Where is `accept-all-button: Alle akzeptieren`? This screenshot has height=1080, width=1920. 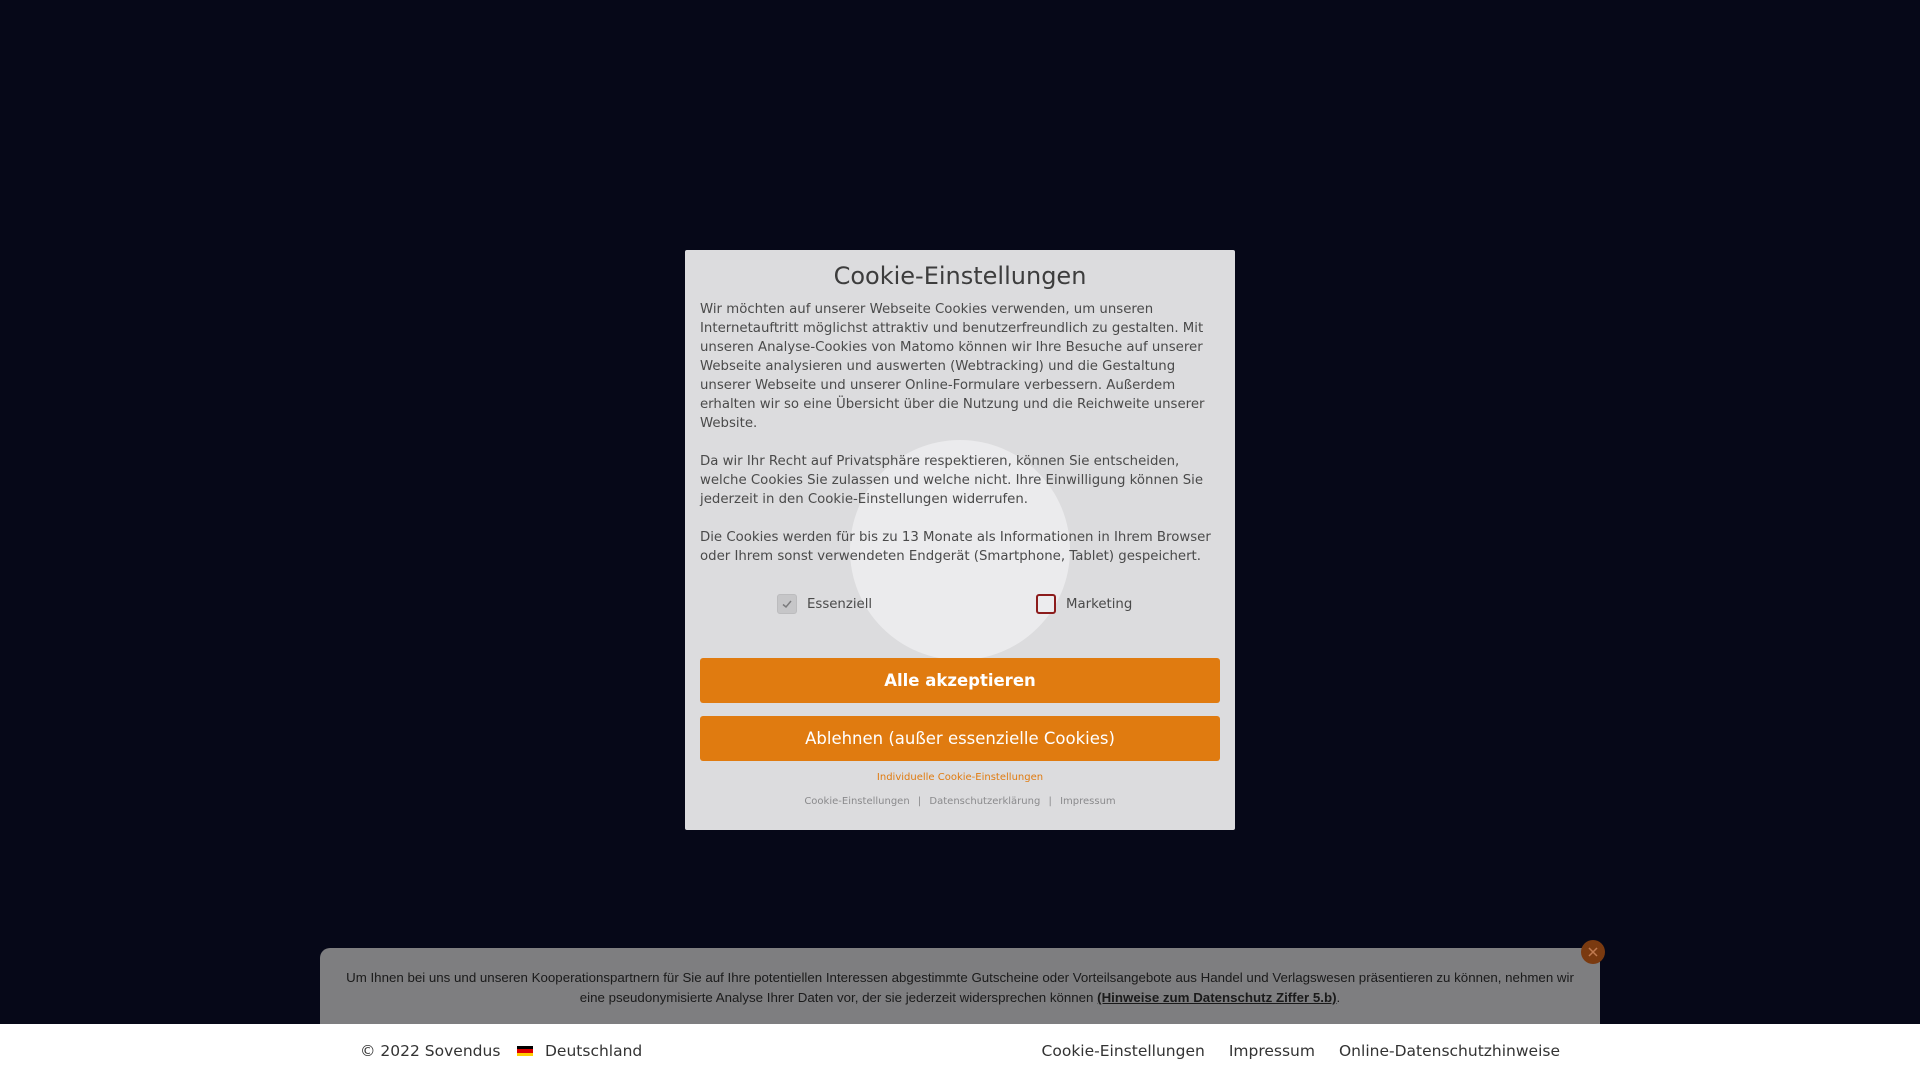 accept-all-button: Alle akzeptieren is located at coordinates (960, 680).